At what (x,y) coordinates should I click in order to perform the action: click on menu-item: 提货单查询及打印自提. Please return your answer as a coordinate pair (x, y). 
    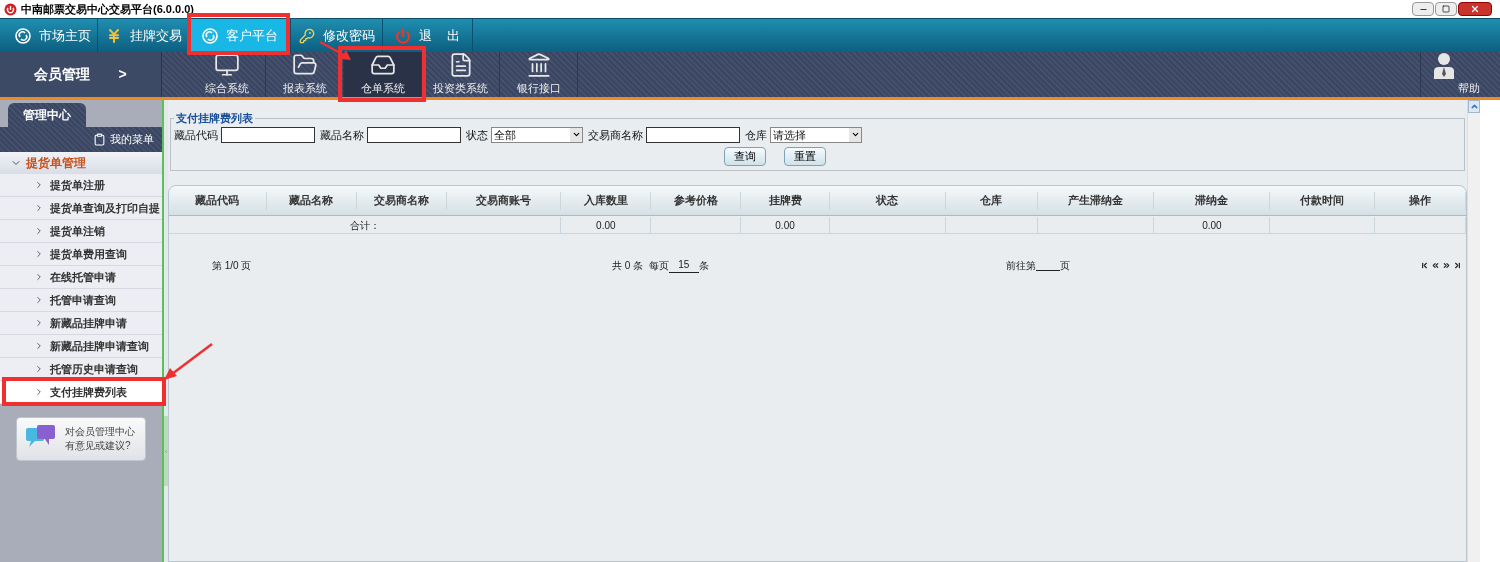
    Looking at the image, I should click on (81, 208).